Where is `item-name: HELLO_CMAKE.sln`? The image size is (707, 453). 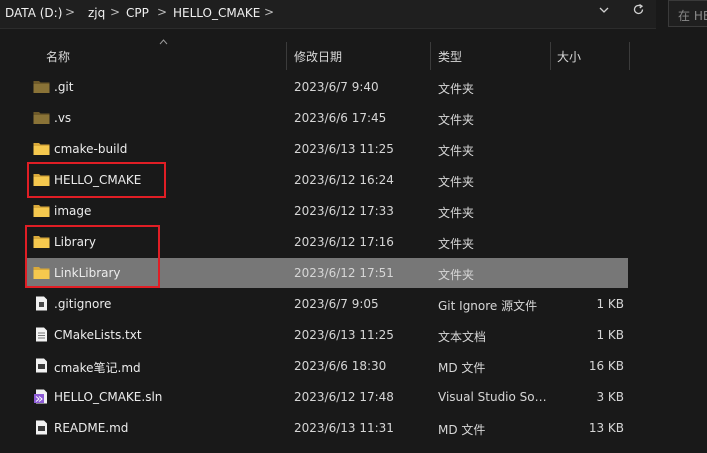
item-name: HELLO_CMAKE.sln is located at coordinates (108, 397).